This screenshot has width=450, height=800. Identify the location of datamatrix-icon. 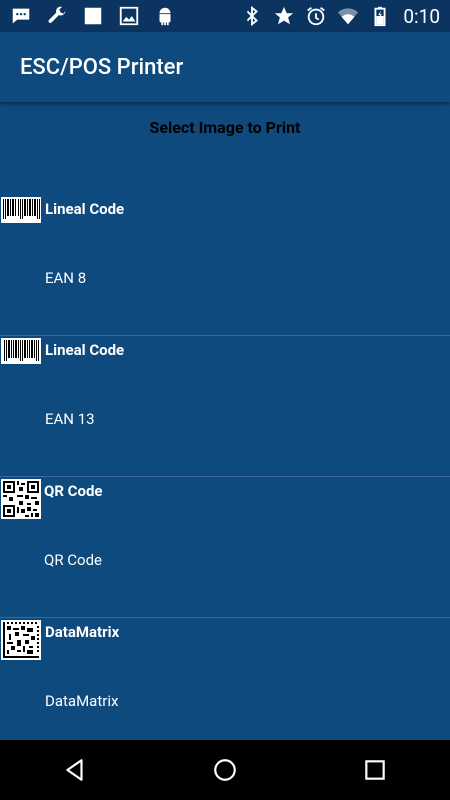
(21, 640).